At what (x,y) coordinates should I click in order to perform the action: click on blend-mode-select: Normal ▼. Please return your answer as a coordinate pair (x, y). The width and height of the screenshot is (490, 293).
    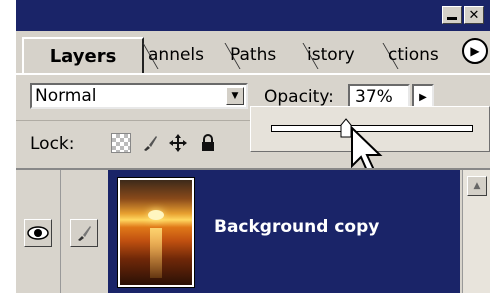
    Looking at the image, I should click on (139, 96).